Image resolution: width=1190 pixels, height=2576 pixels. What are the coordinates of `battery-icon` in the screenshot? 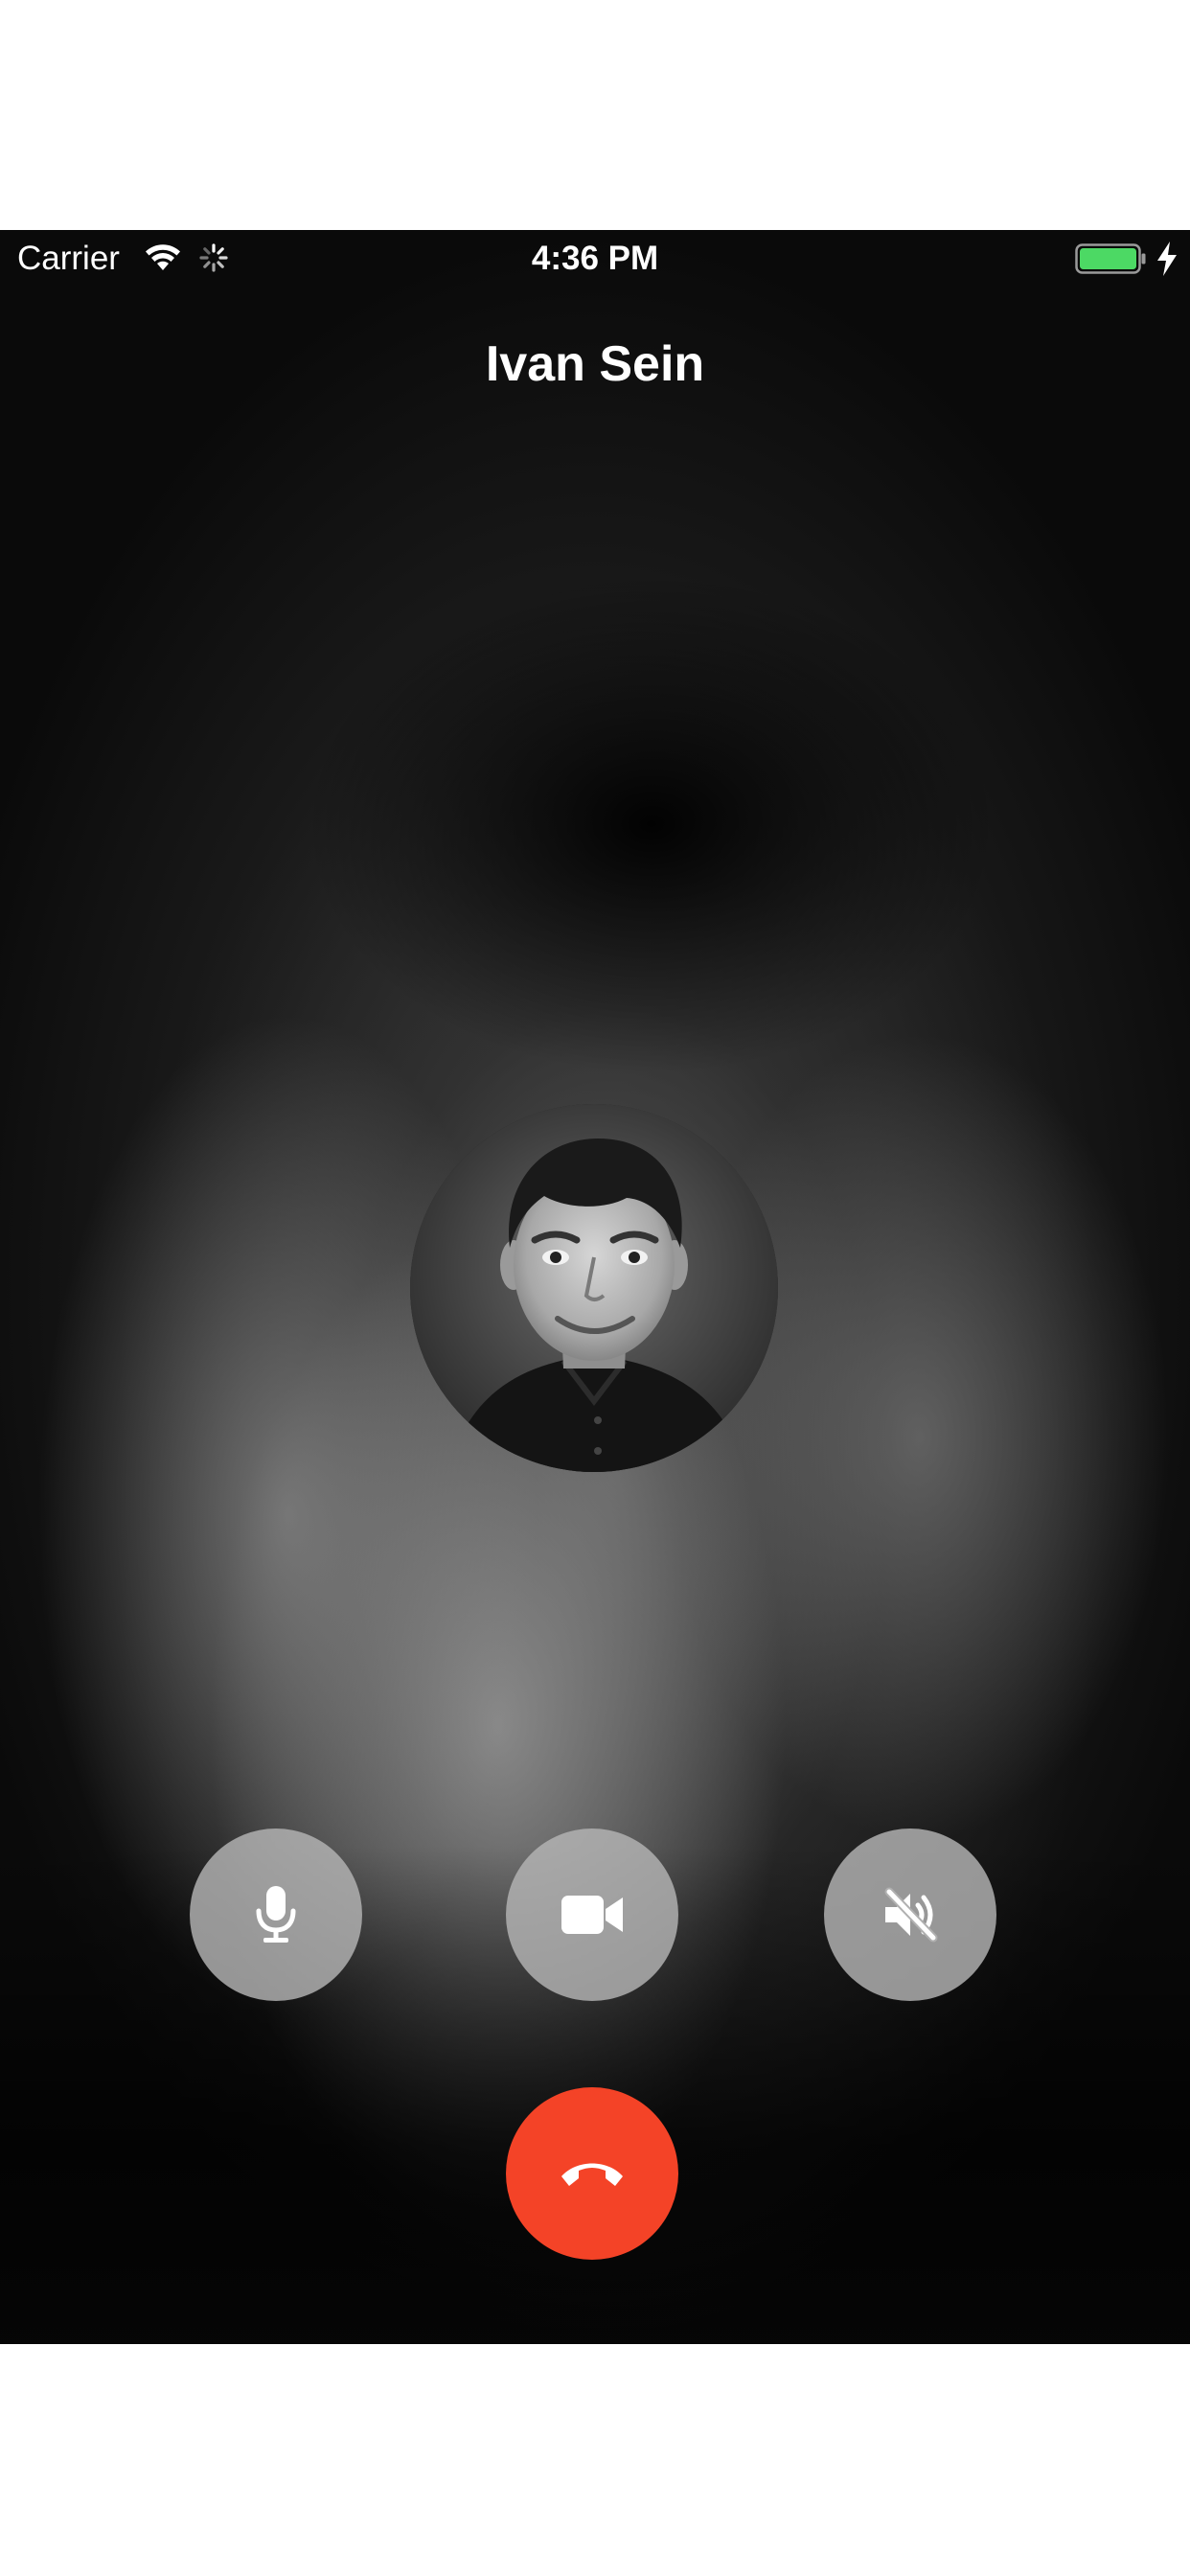 It's located at (1110, 258).